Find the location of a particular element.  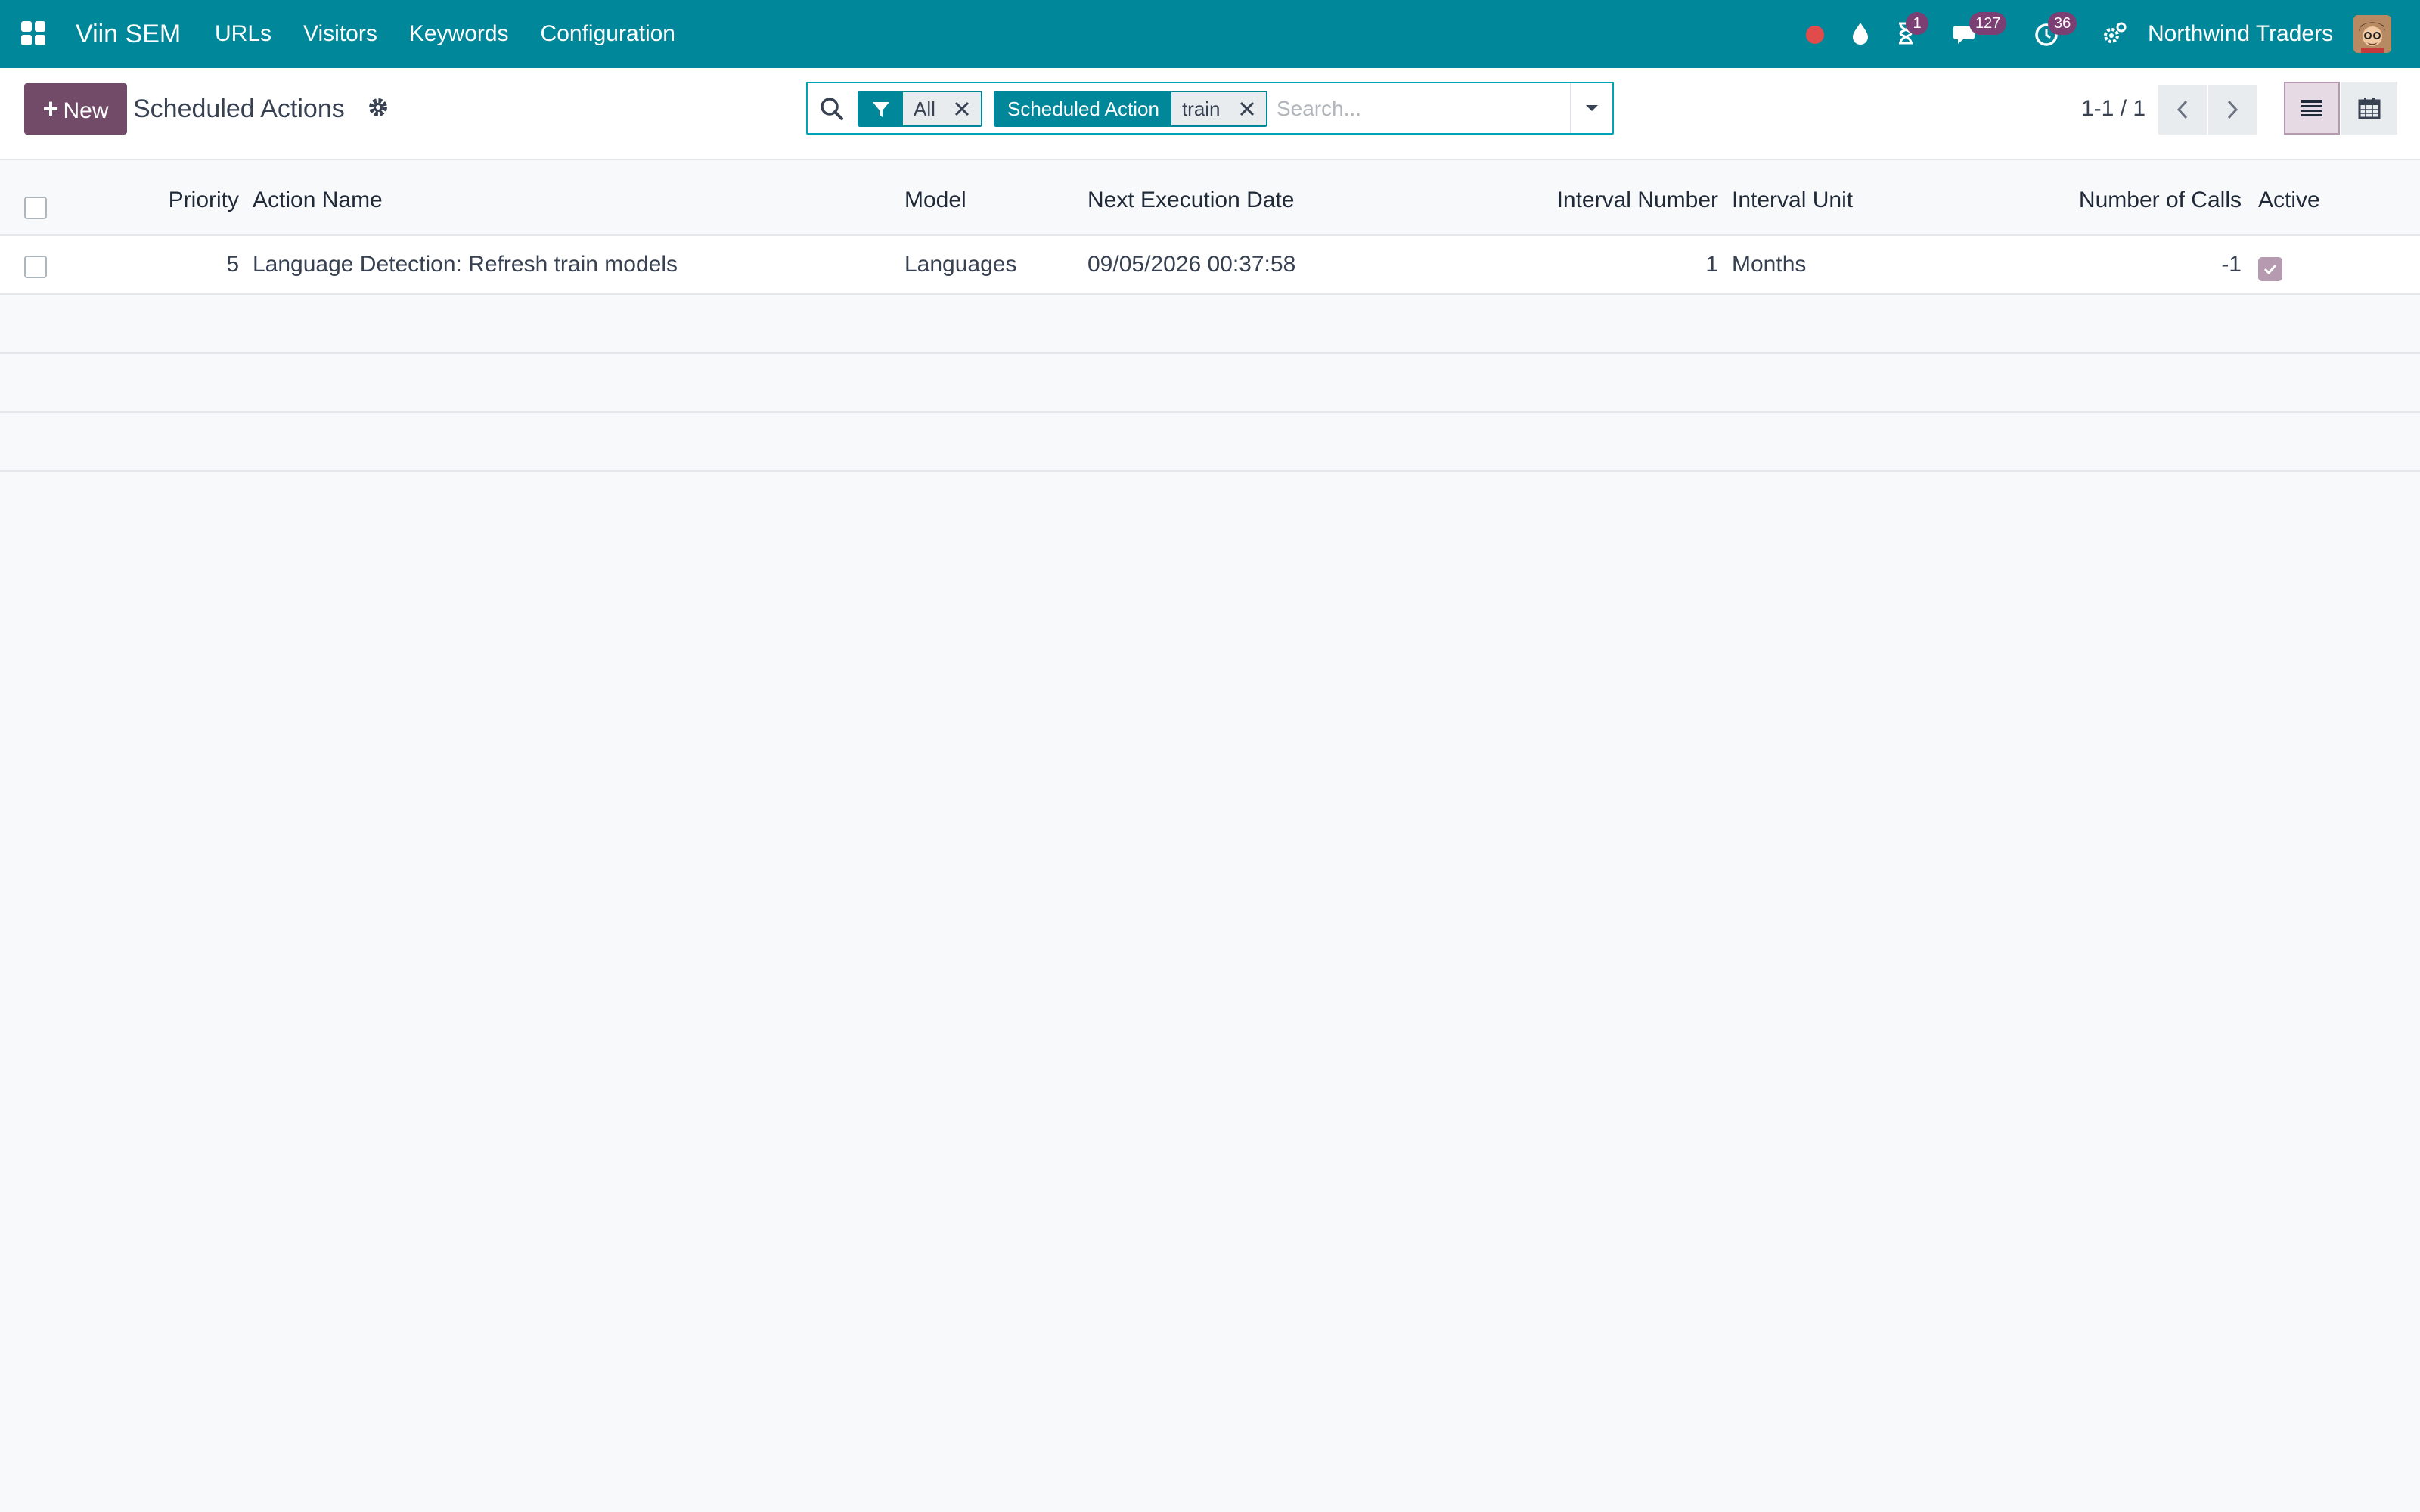

activity-count-badge: 1 is located at coordinates (1917, 23).